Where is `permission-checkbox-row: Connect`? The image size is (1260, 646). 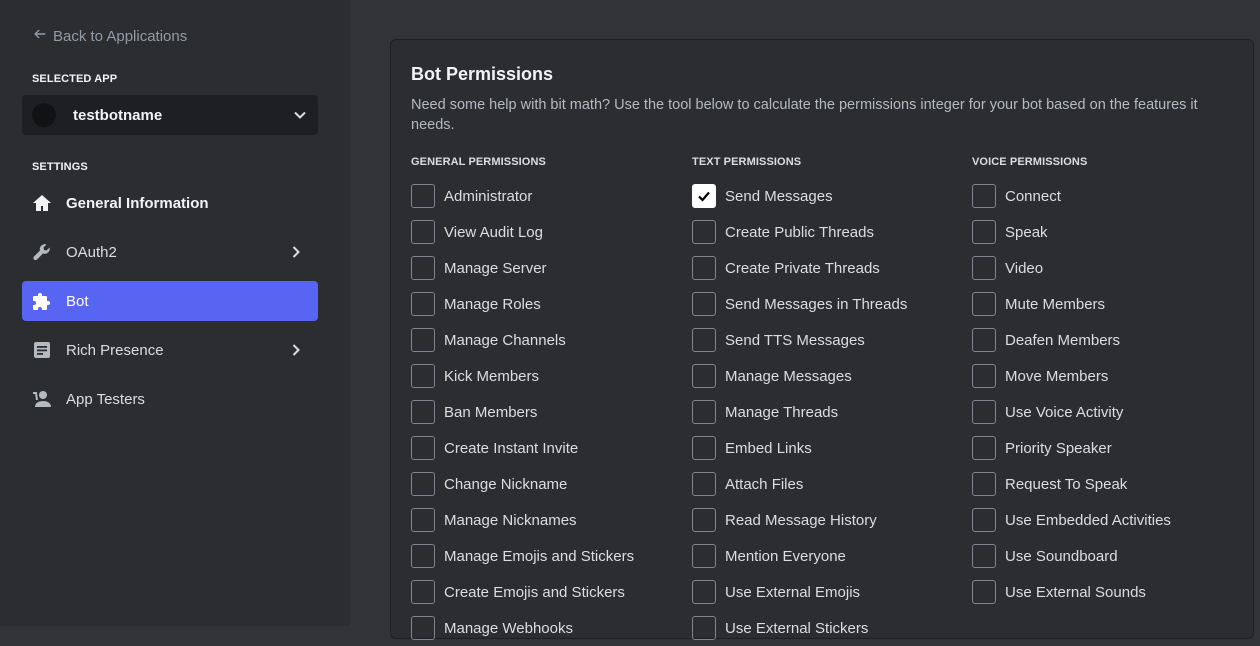
permission-checkbox-row: Connect is located at coordinates (1071, 196).